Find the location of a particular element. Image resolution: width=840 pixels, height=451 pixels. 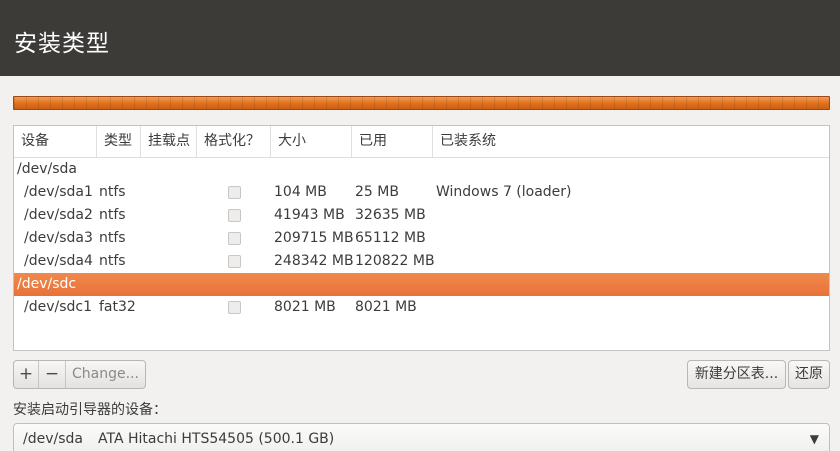

dropdown-arrow-icon: ▼ is located at coordinates (814, 439).